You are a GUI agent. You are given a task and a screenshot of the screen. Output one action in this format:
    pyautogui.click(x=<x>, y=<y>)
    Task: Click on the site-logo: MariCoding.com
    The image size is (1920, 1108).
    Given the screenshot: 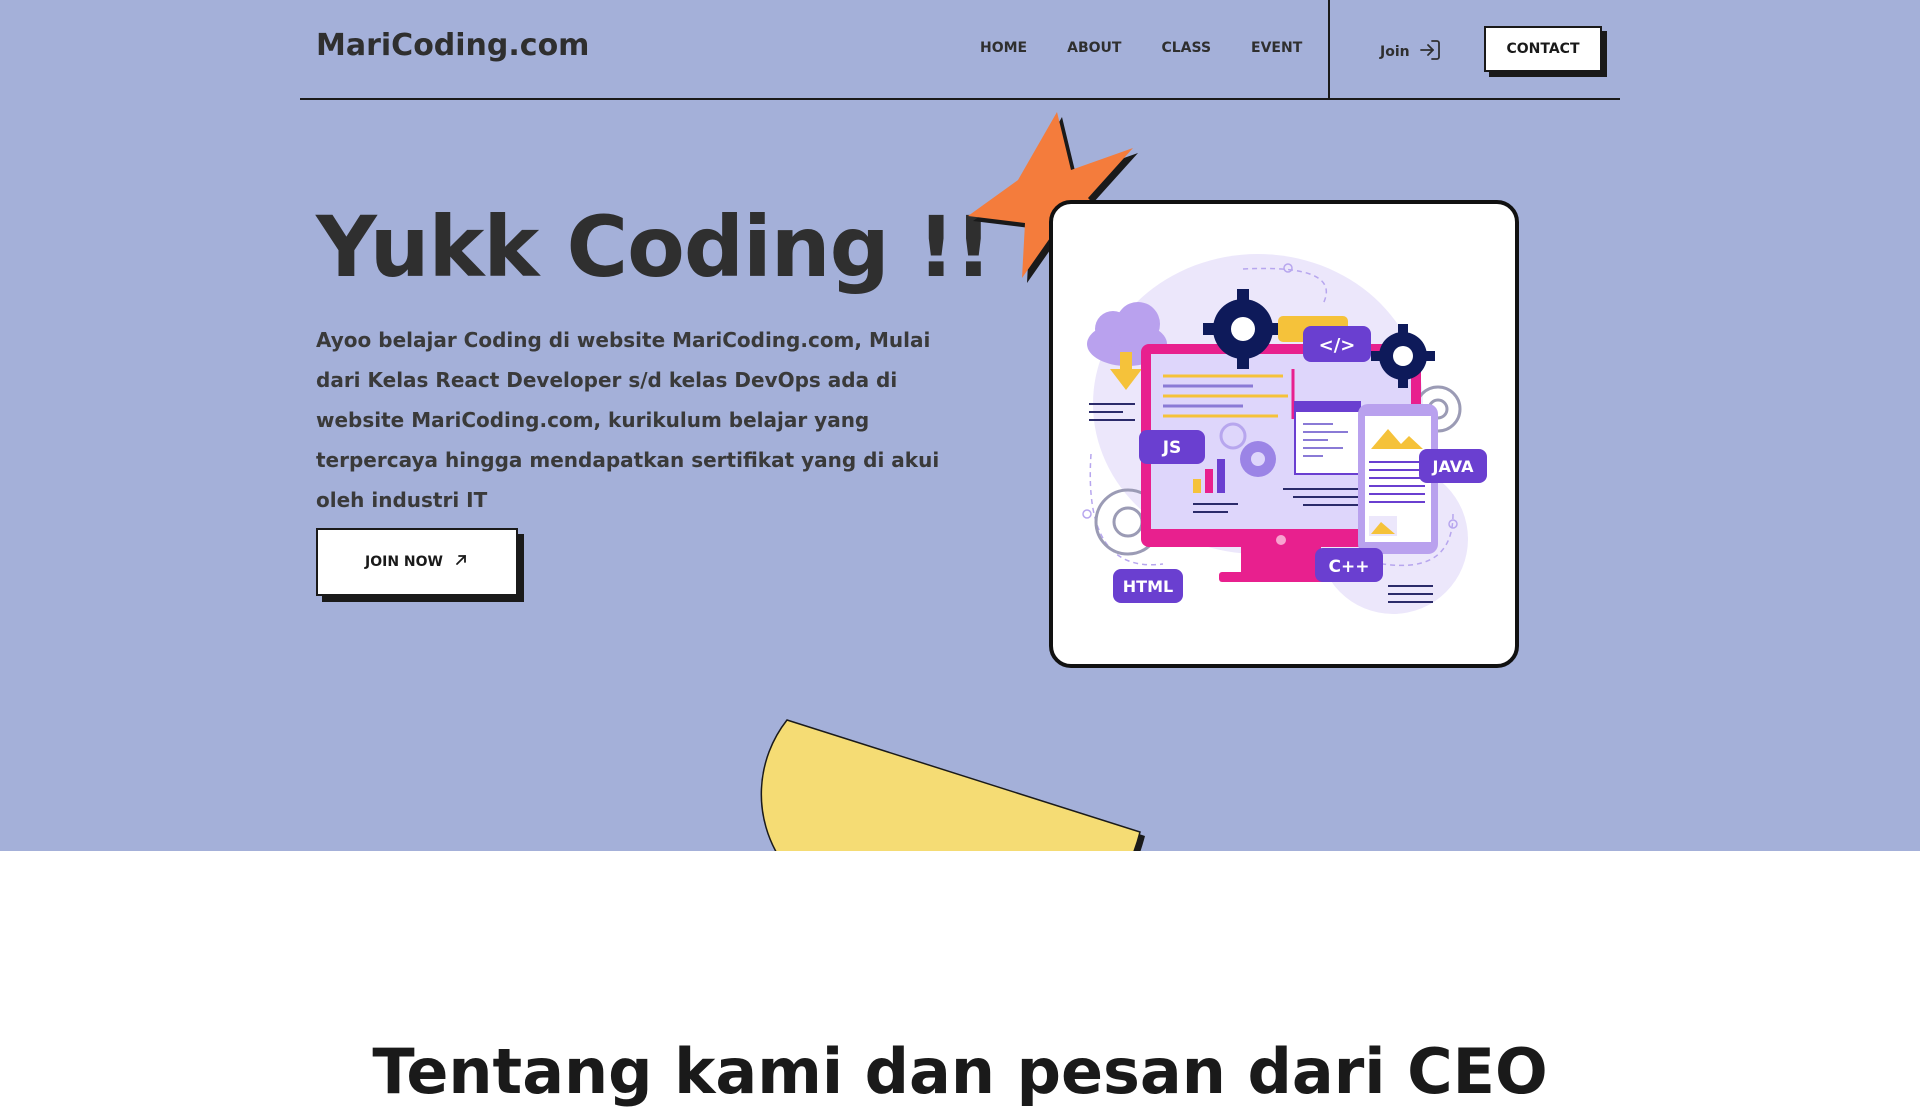 What is the action you would take?
    pyautogui.click(x=452, y=45)
    